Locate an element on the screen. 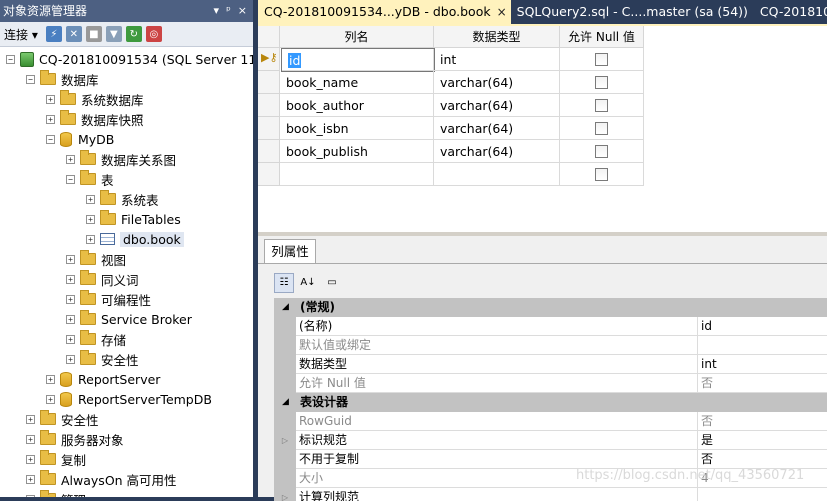 The height and width of the screenshot is (501, 827). property-row: 默认值或绑定 is located at coordinates (550, 345).